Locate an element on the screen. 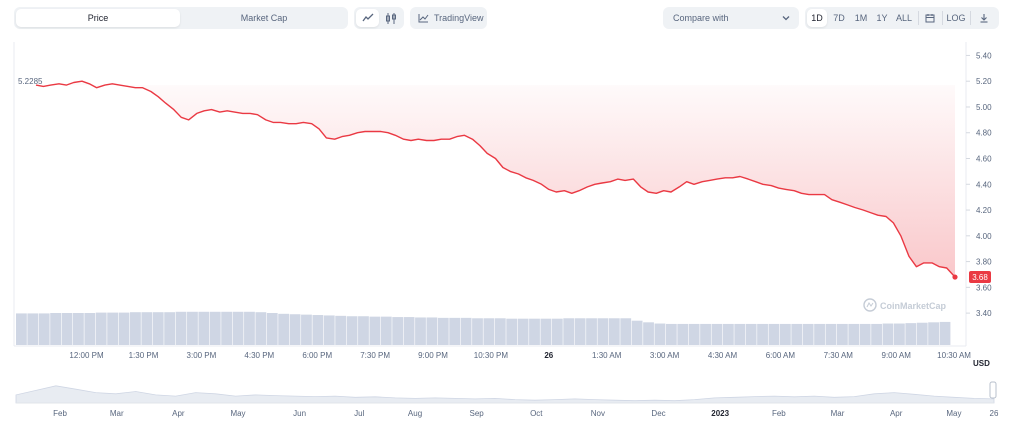  x-tick-label: 10:30 AM is located at coordinates (954, 355).